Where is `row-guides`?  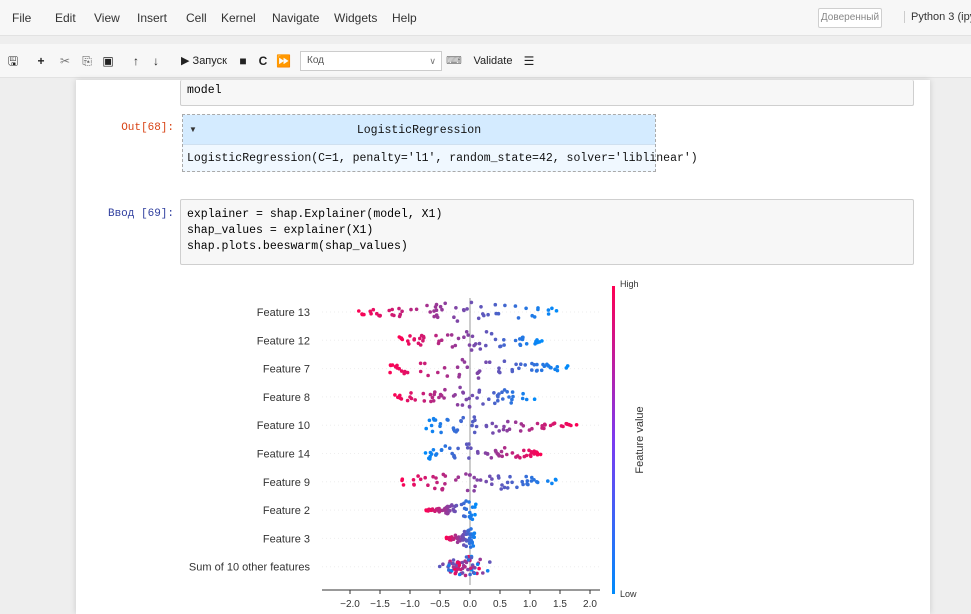 row-guides is located at coordinates (461, 439).